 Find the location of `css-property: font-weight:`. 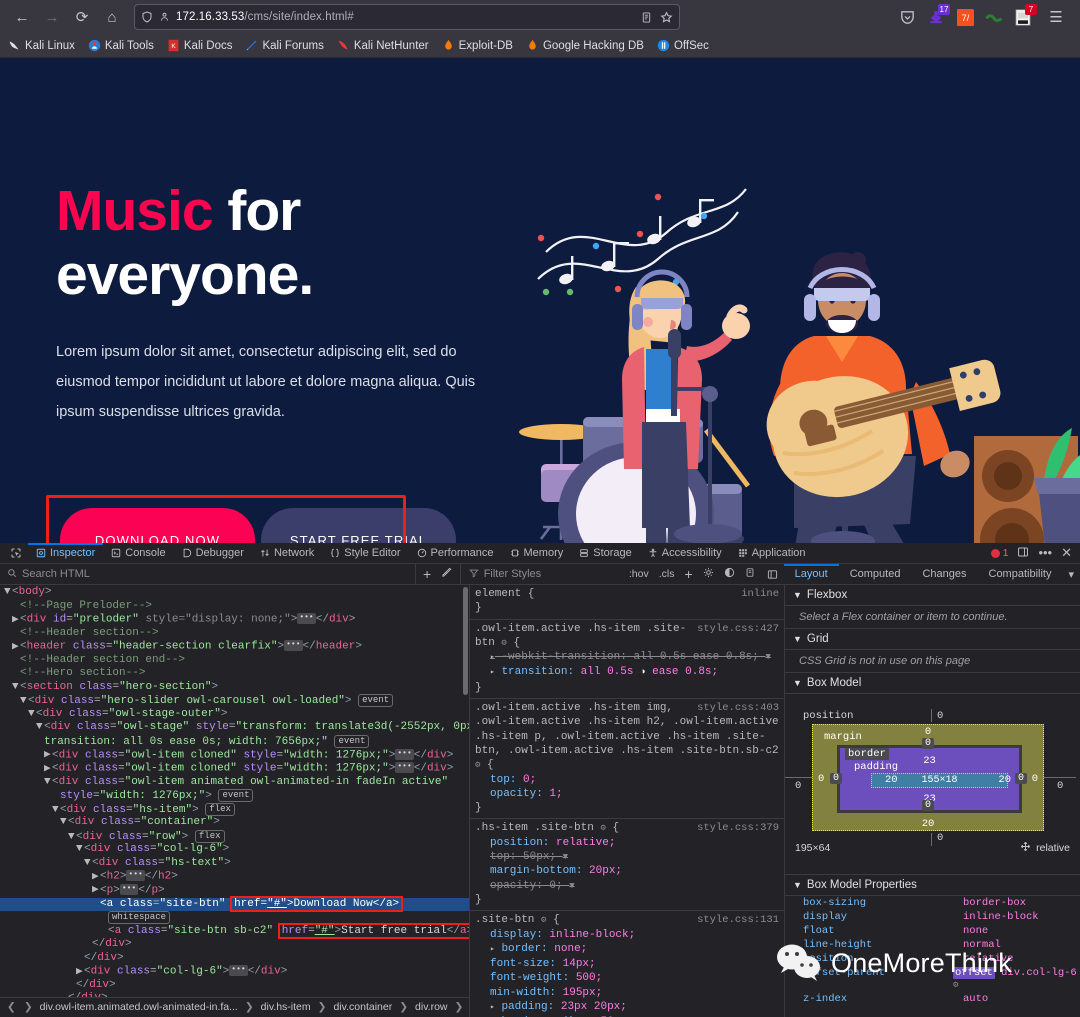

css-property: font-weight: is located at coordinates (529, 978).